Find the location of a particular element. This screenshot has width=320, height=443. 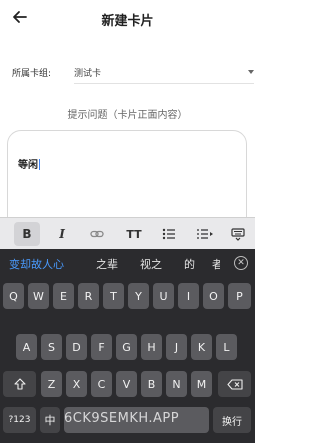

hide-keyboard-button is located at coordinates (238, 234).